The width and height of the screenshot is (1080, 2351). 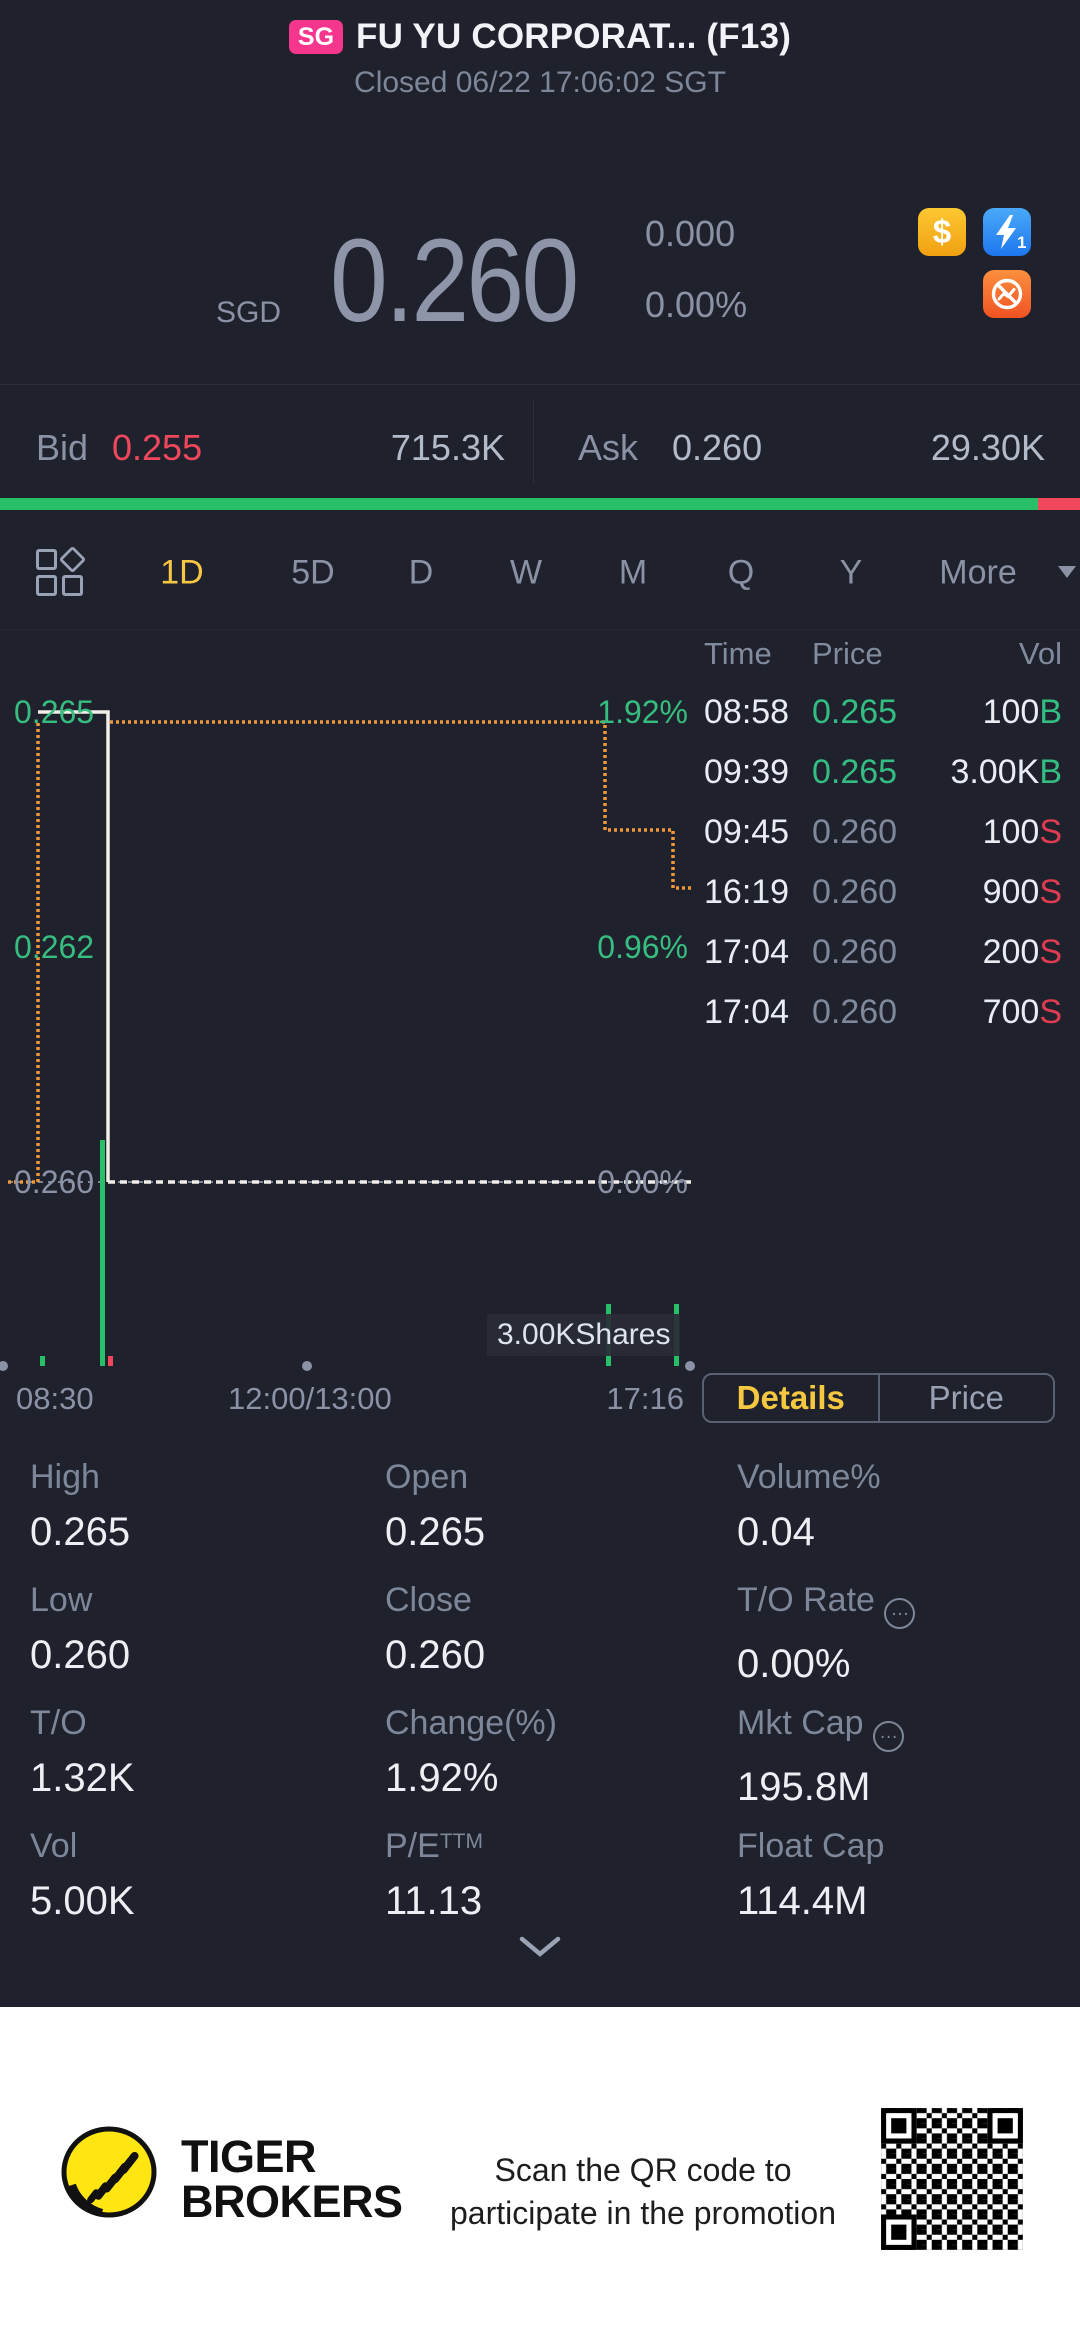 What do you see at coordinates (800, 1723) in the screenshot?
I see `stat-label-text: Mkt Cap` at bounding box center [800, 1723].